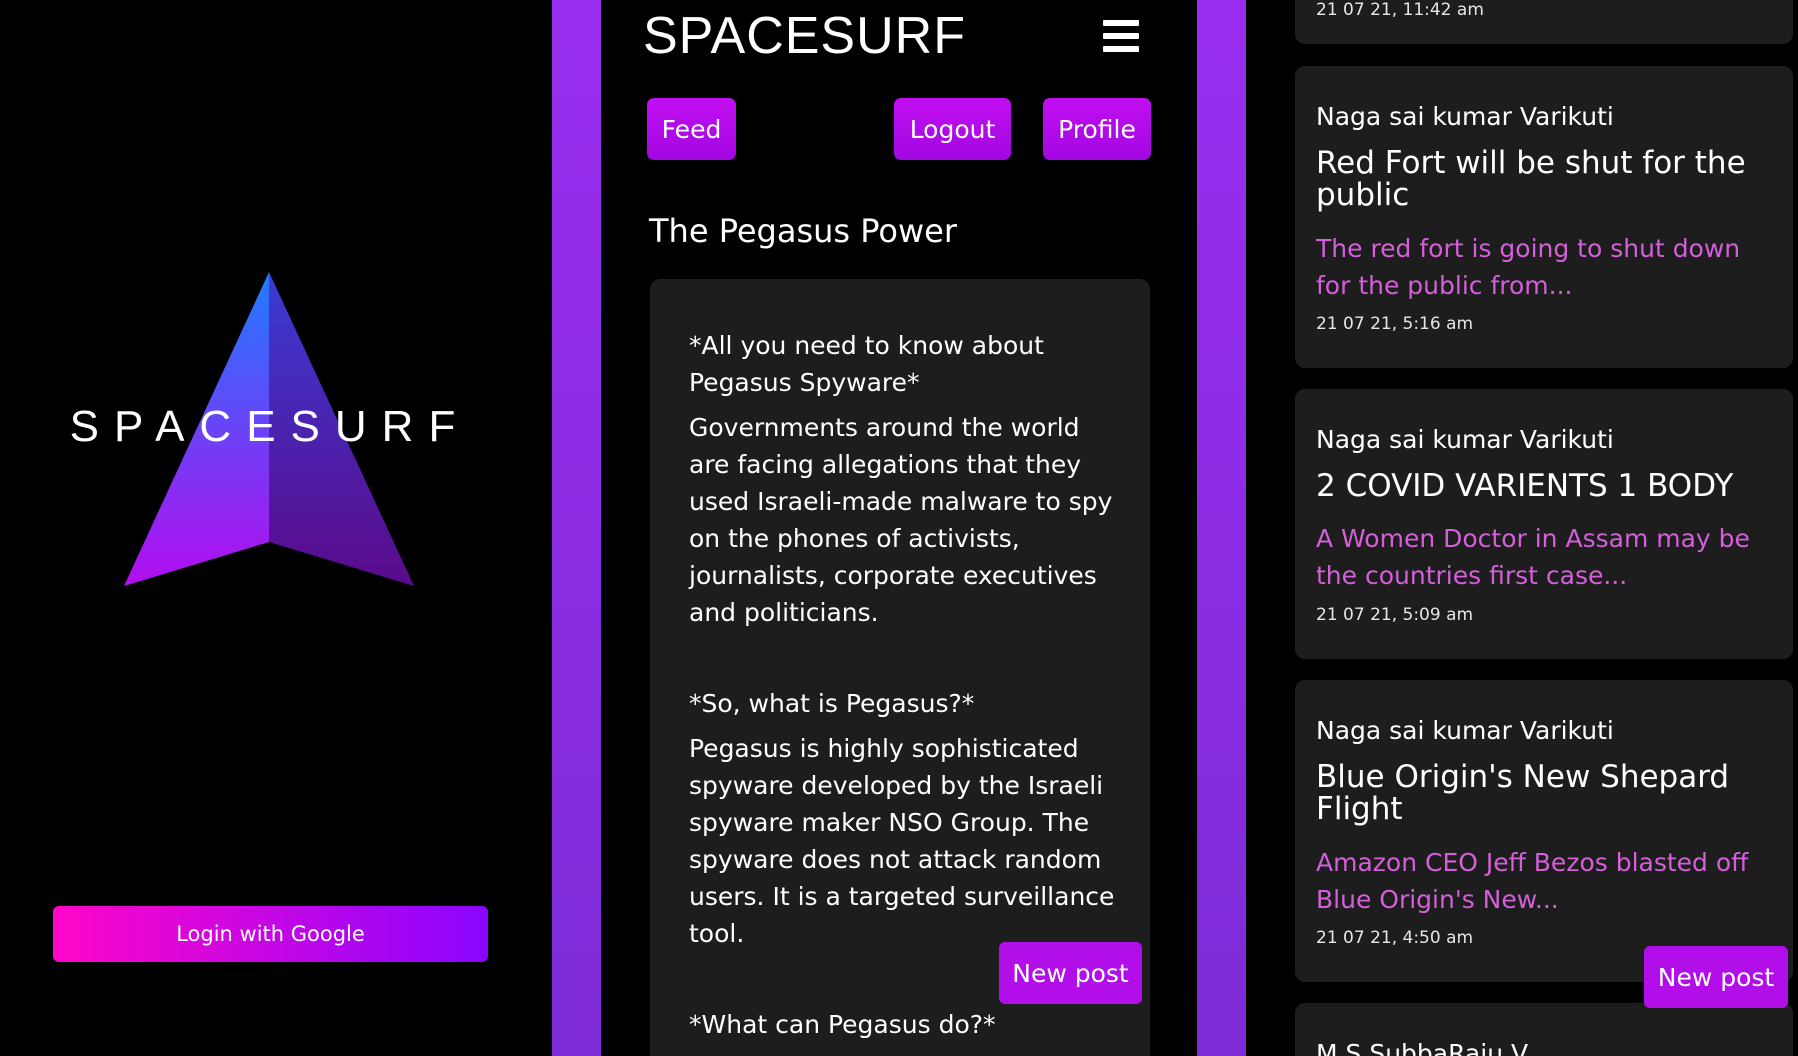 The width and height of the screenshot is (1798, 1056). I want to click on logout-button: Logout, so click(952, 129).